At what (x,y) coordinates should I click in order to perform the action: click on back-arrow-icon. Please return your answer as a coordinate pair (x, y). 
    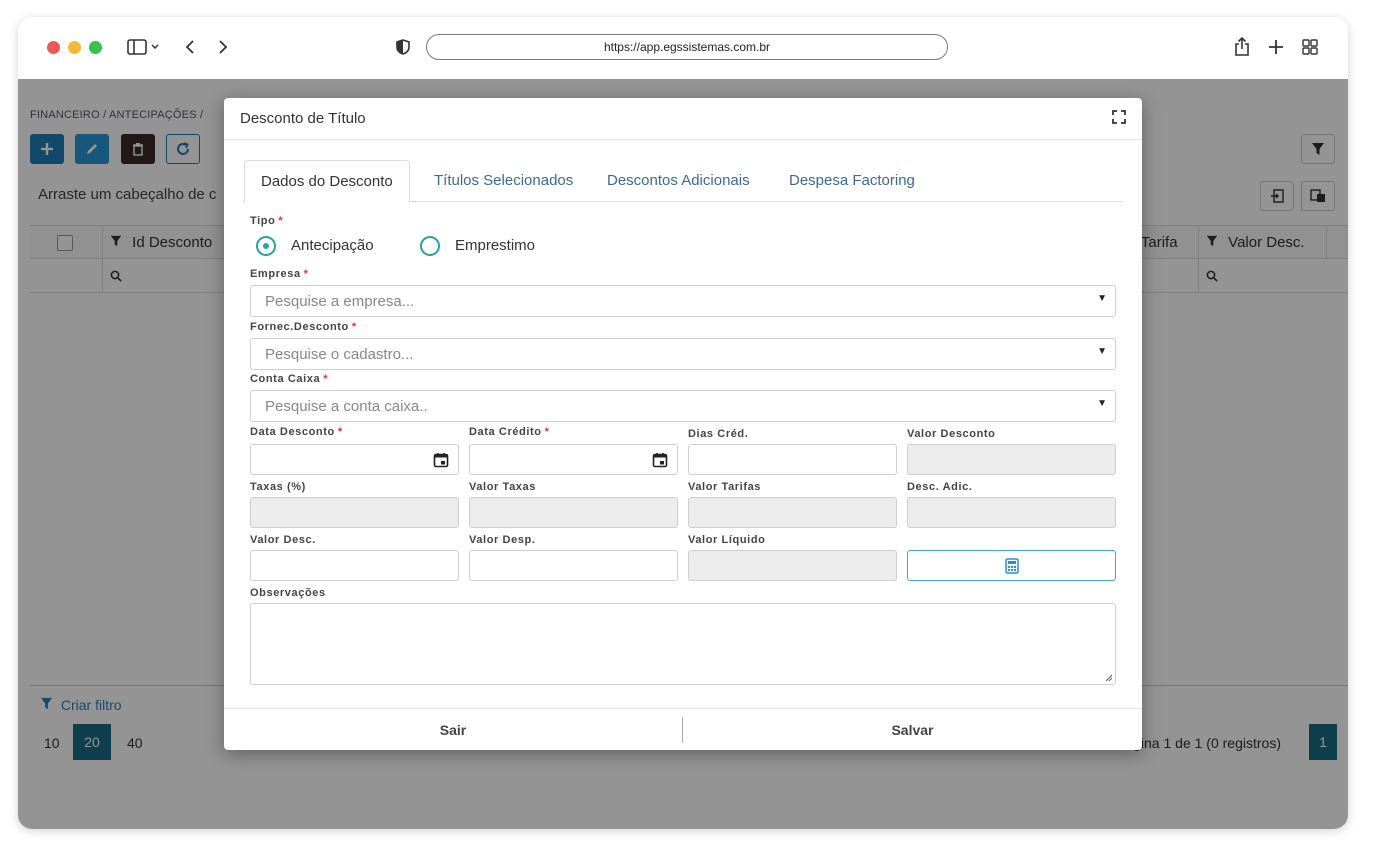
    Looking at the image, I should click on (190, 47).